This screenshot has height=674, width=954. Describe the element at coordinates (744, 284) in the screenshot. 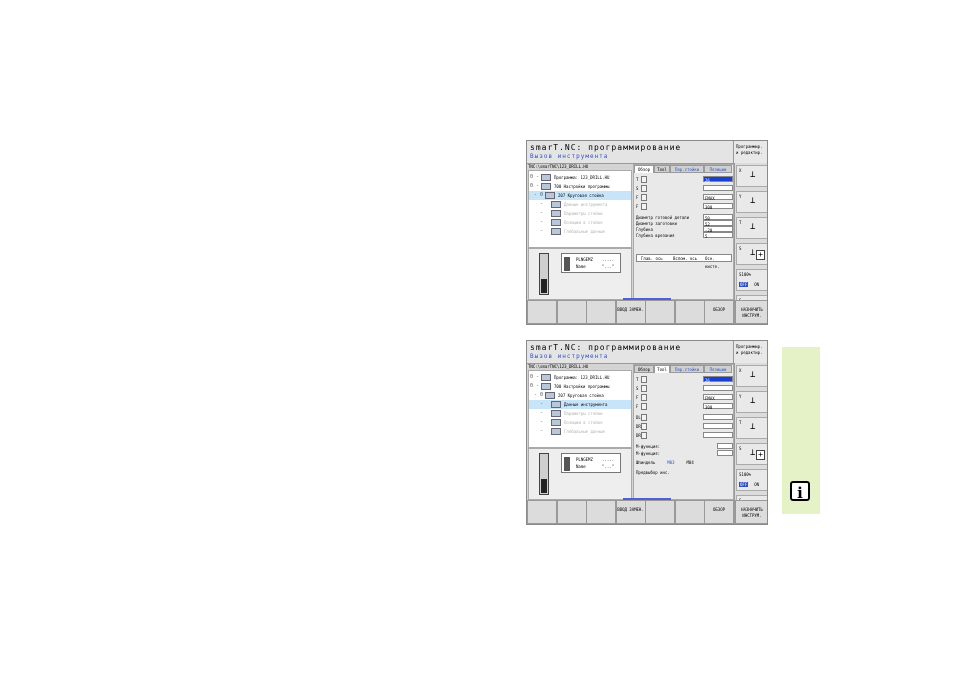

I see `off-label: OFF` at that location.